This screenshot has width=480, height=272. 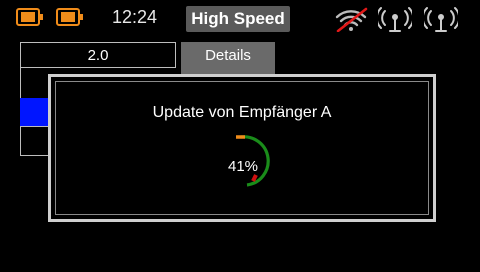 What do you see at coordinates (243, 166) in the screenshot?
I see `progress-percent: 41%` at bounding box center [243, 166].